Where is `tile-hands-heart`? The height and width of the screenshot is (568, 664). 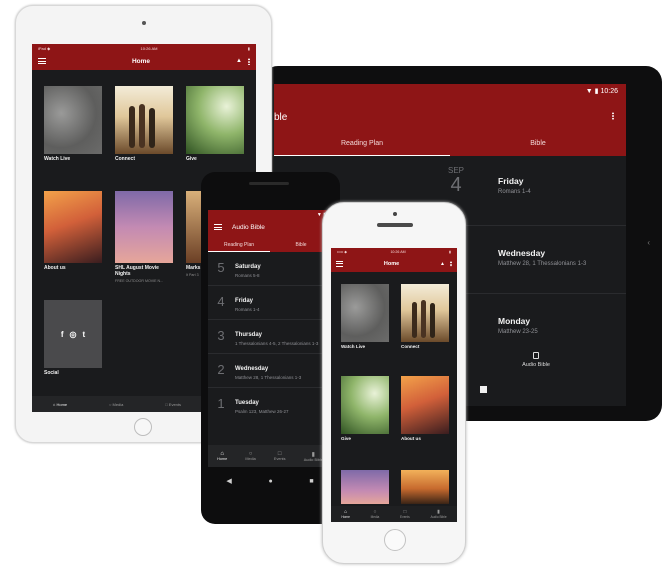 tile-hands-heart is located at coordinates (425, 487).